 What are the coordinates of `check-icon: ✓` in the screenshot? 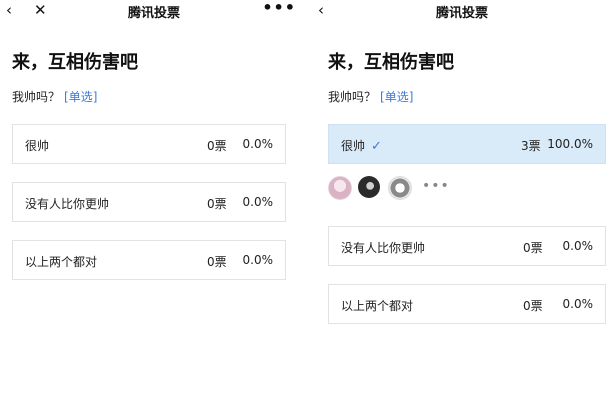 It's located at (376, 146).